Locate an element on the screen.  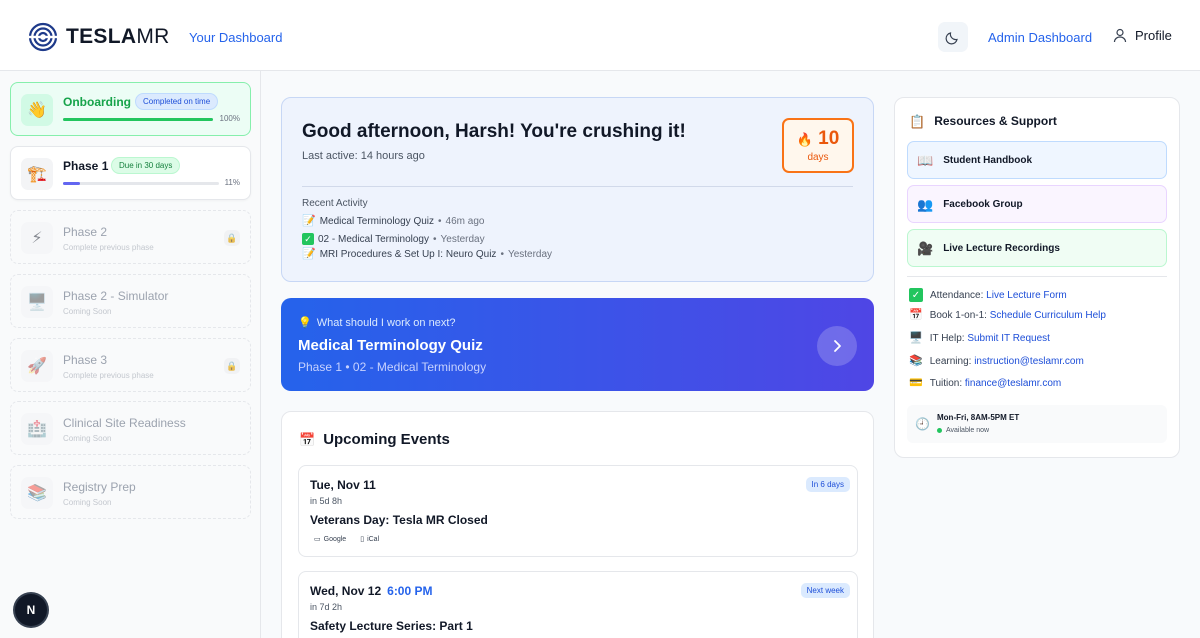
phase-clinical-site-readiness: 🏥 Clinical Site Readiness Coming Soon is located at coordinates (130, 428).